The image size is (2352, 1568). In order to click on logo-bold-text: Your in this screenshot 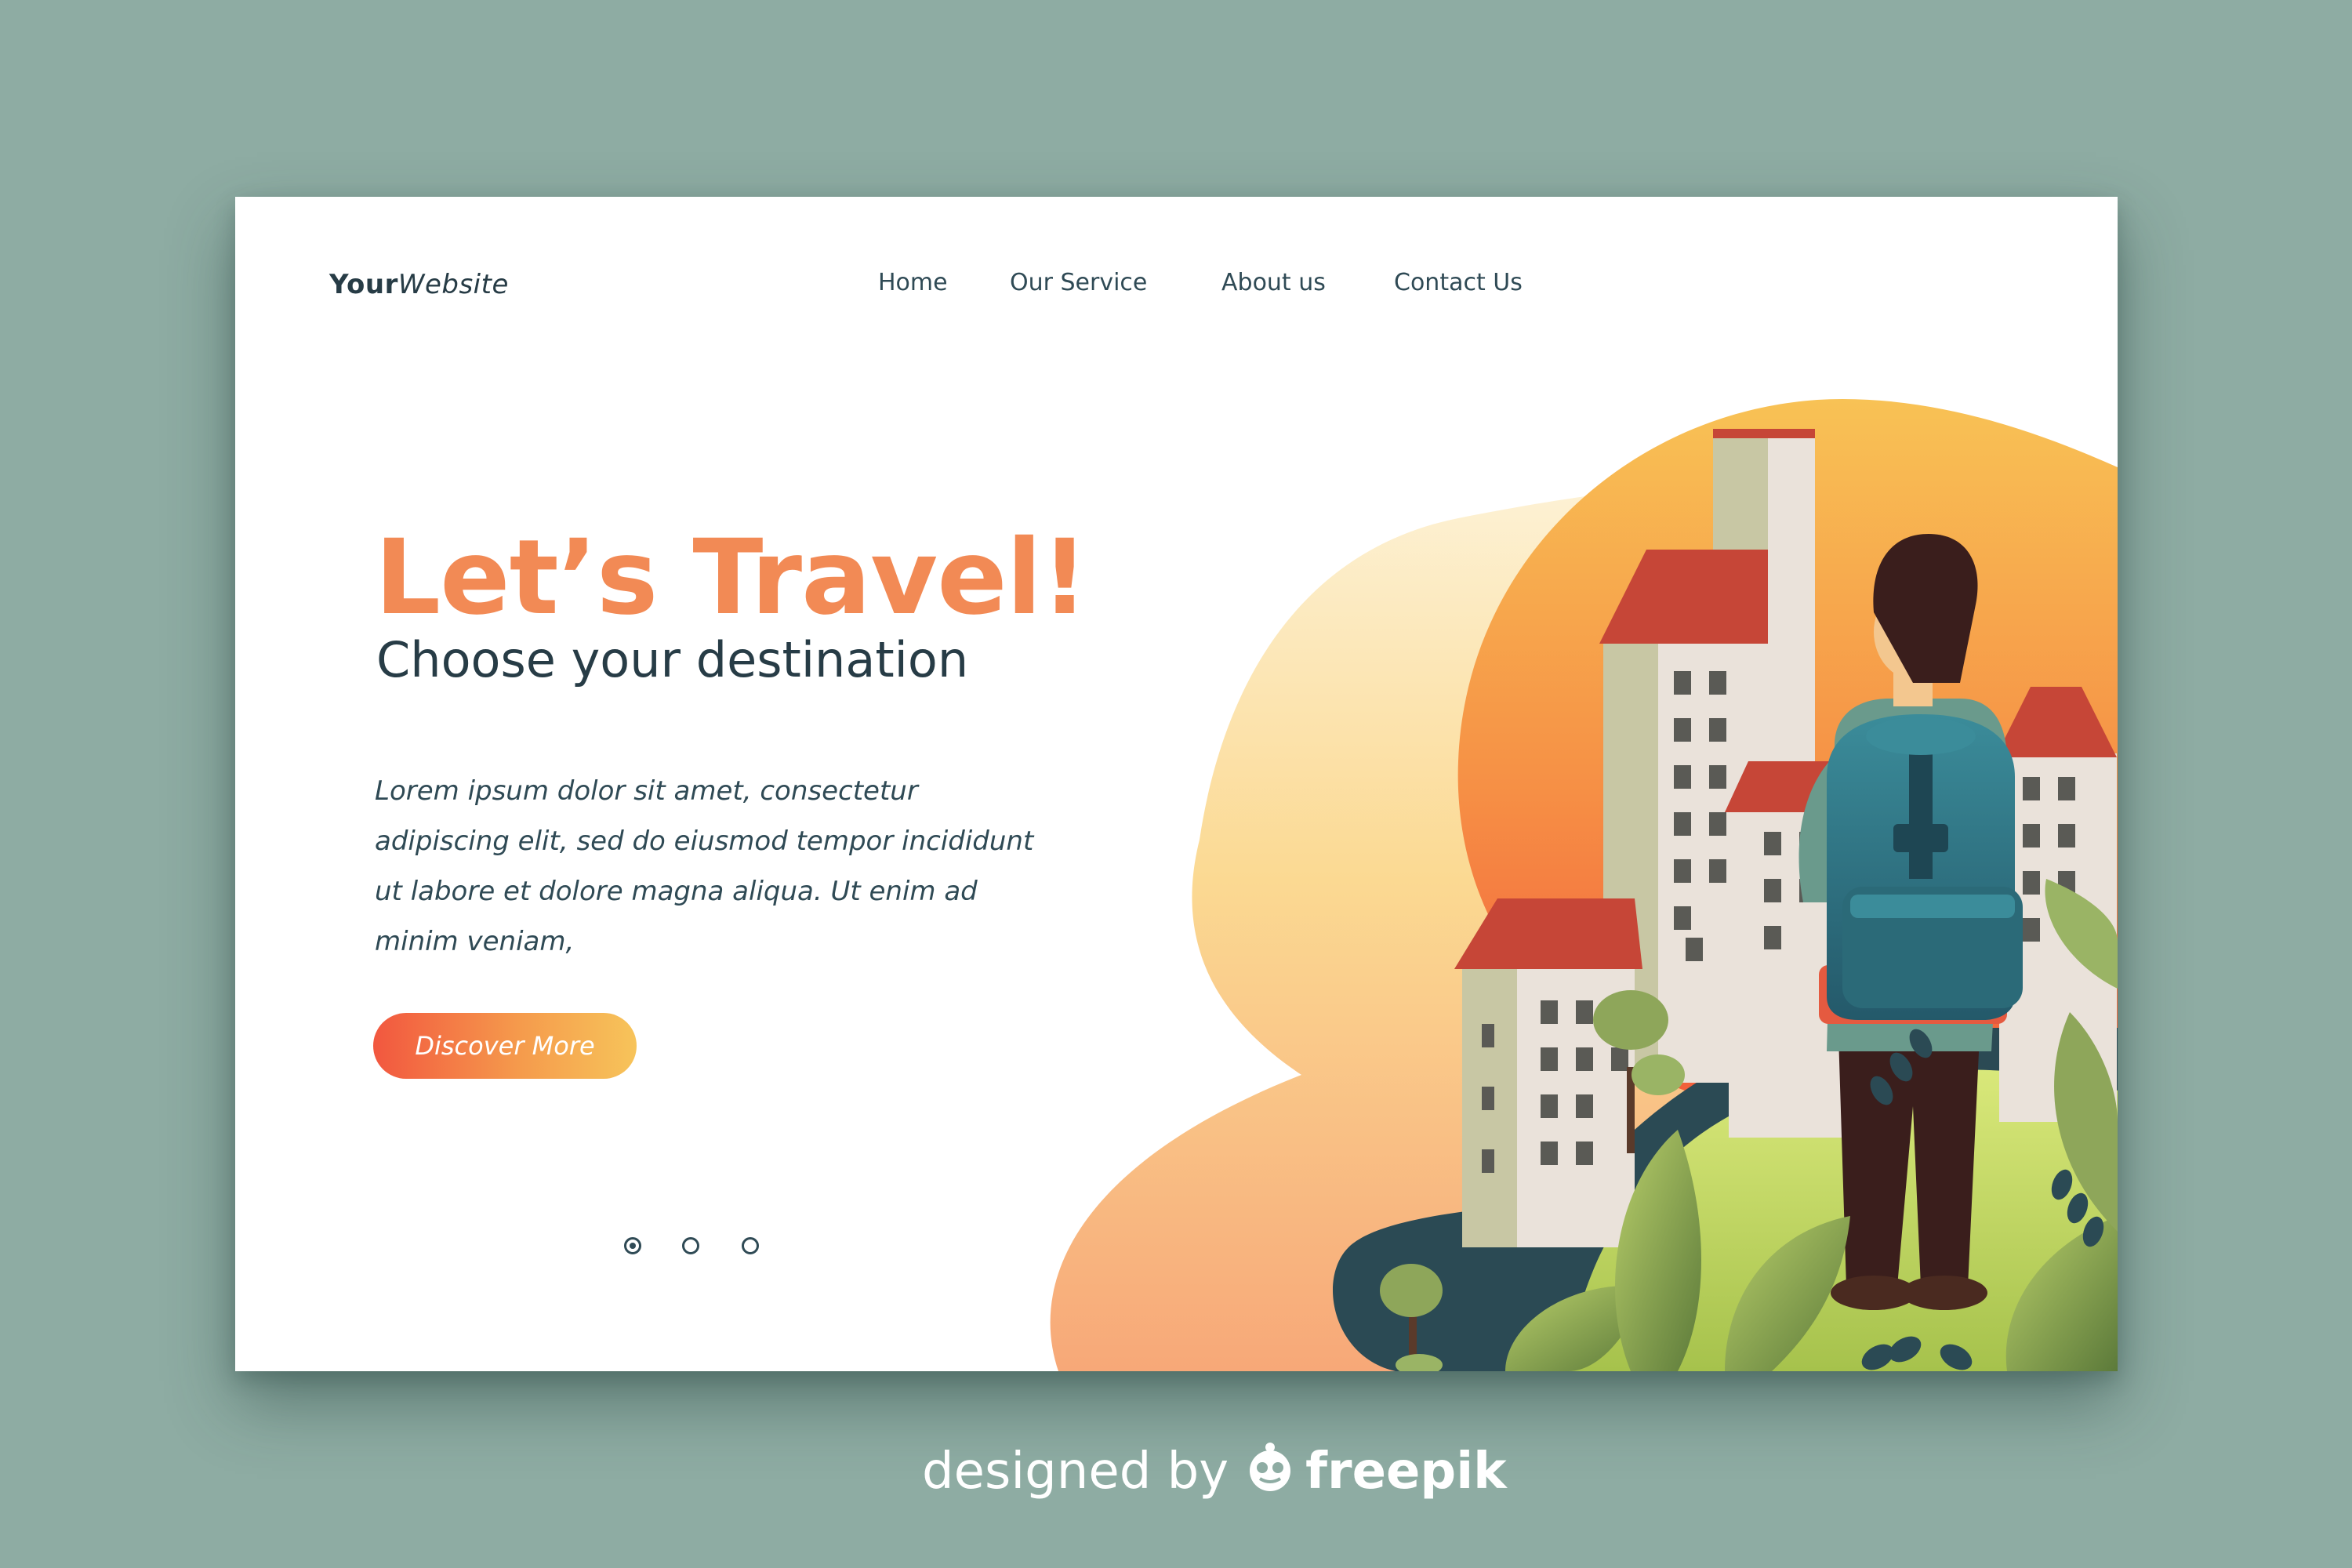, I will do `click(363, 284)`.